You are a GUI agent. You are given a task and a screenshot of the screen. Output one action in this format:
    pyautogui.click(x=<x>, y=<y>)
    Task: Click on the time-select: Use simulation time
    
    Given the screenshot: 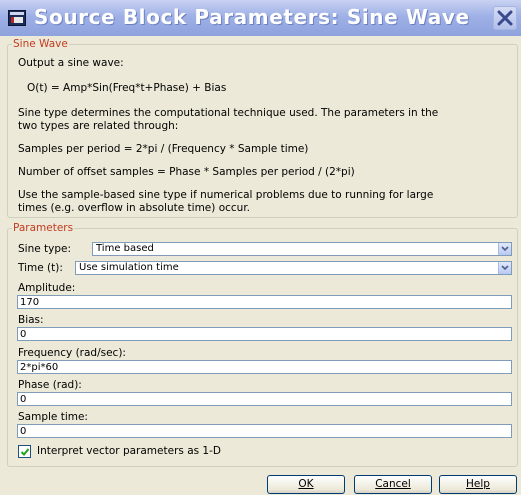 What is the action you would take?
    pyautogui.click(x=293, y=268)
    